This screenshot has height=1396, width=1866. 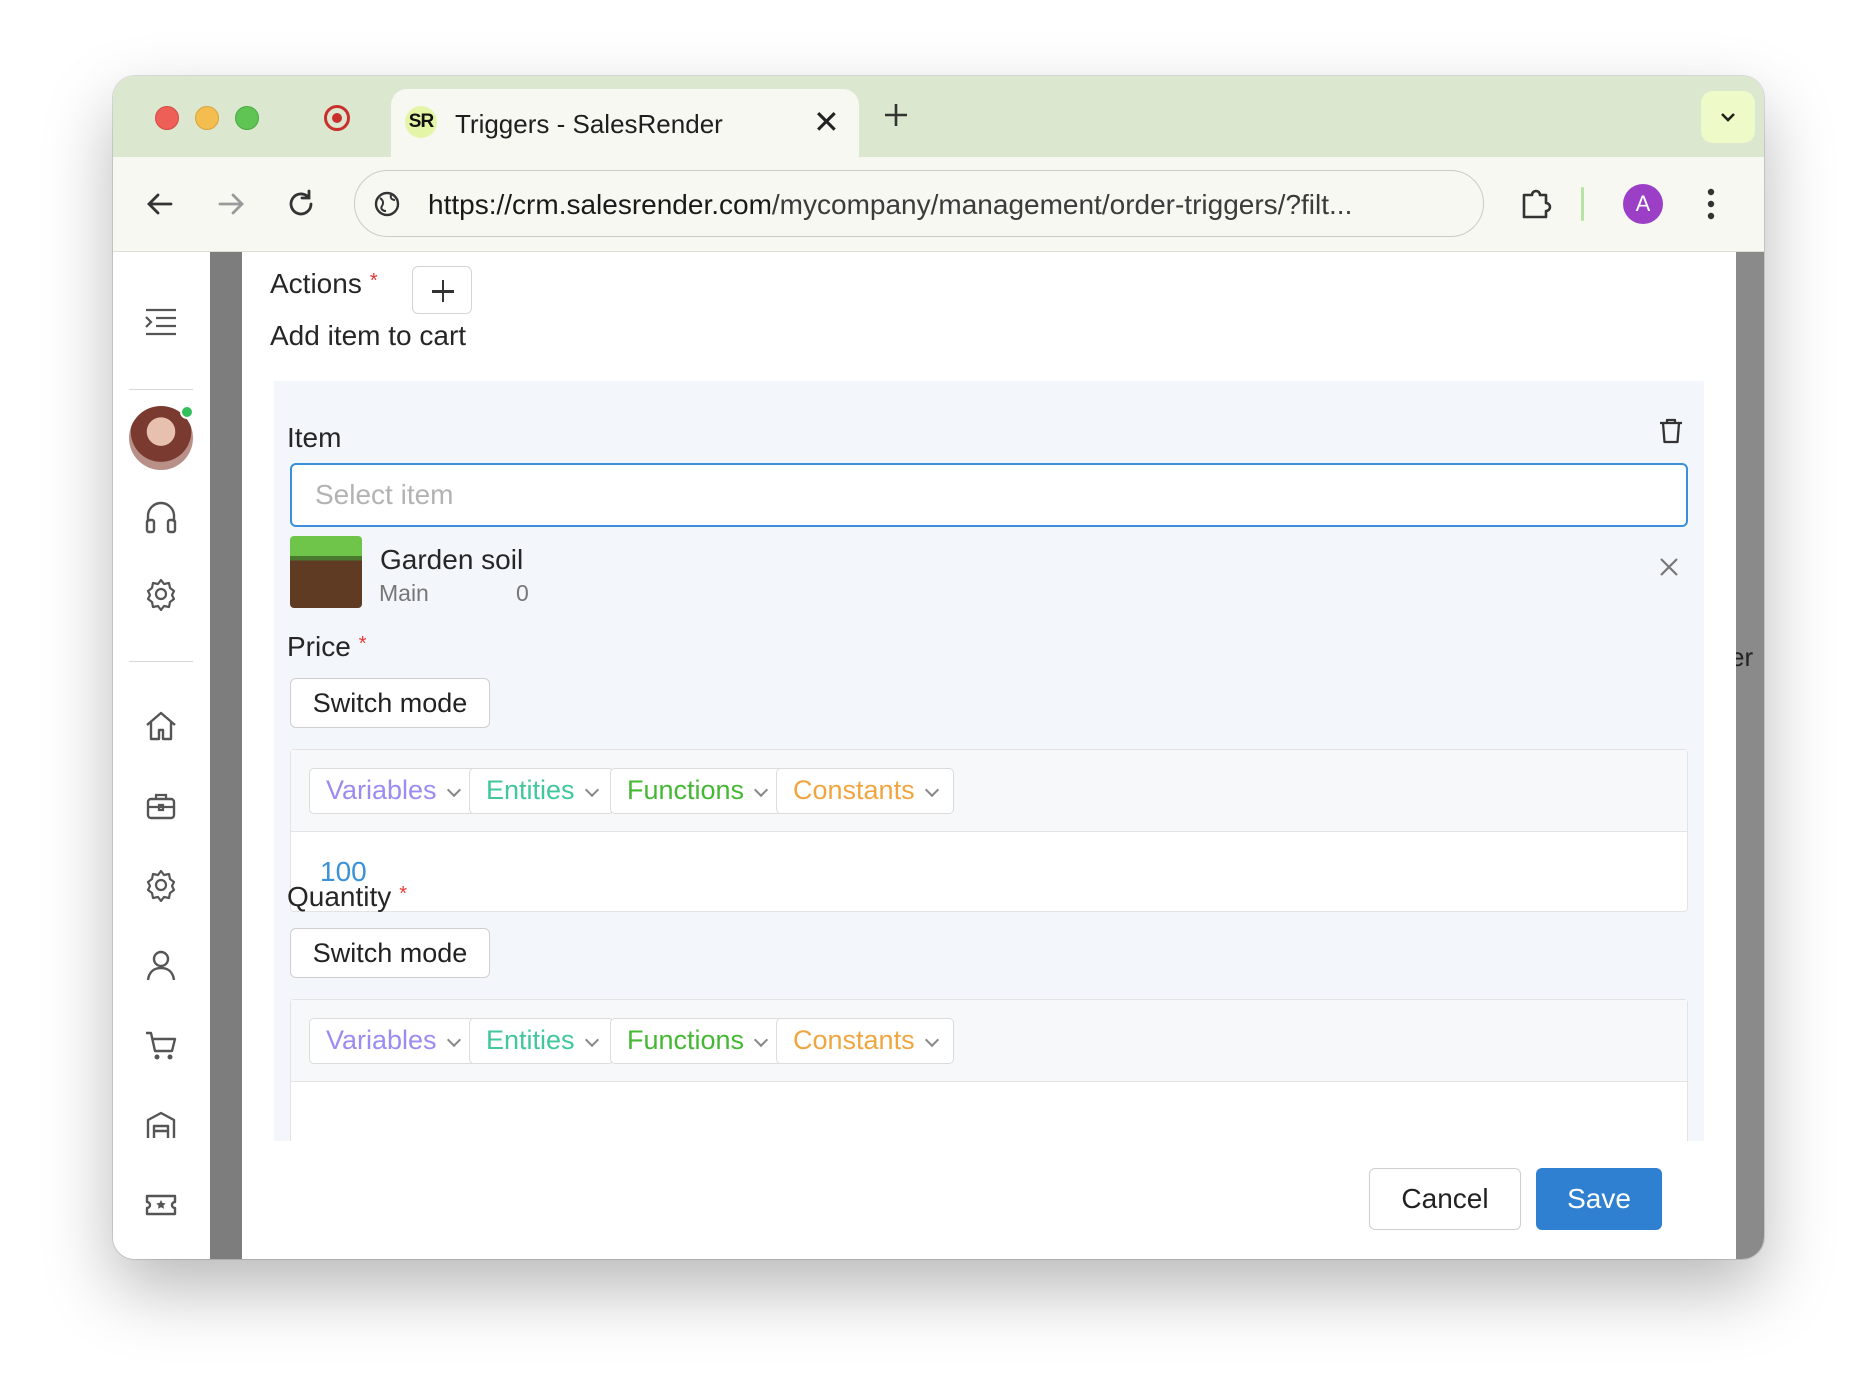 What do you see at coordinates (1445, 1199) in the screenshot?
I see `cancel-button: Cancel` at bounding box center [1445, 1199].